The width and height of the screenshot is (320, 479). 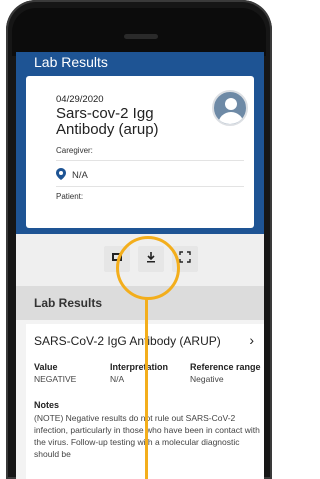 I want to click on location-pin-icon, so click(x=62, y=175).